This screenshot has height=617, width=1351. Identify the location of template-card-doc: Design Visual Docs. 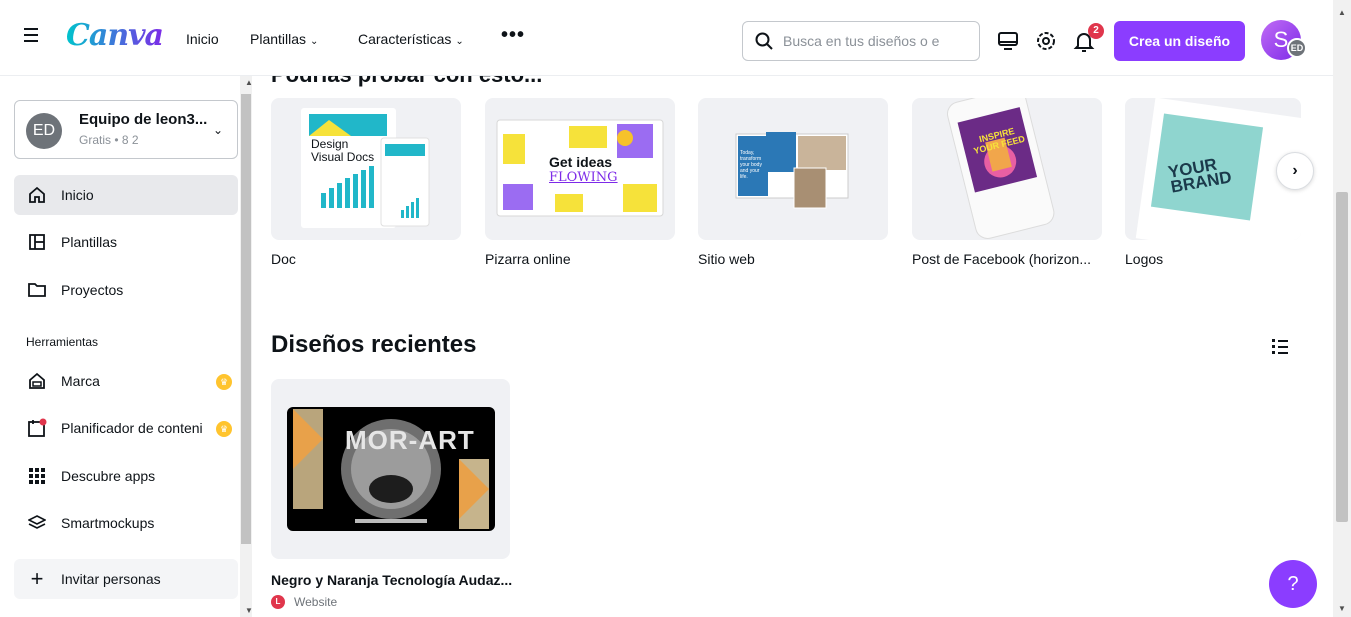
(366, 169).